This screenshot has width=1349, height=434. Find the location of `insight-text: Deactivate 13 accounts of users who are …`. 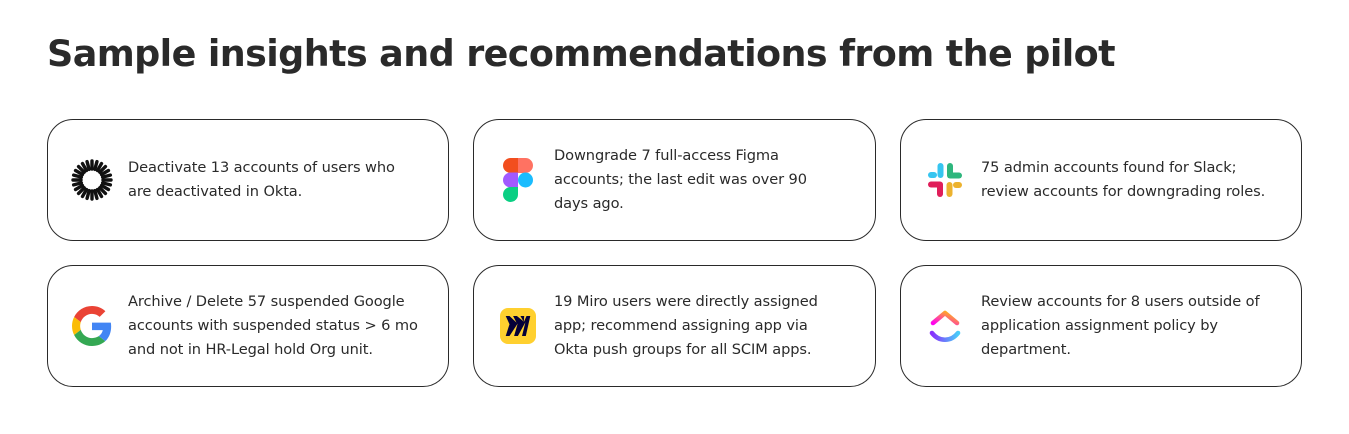

insight-text: Deactivate 13 accounts of users who are … is located at coordinates (261, 179).